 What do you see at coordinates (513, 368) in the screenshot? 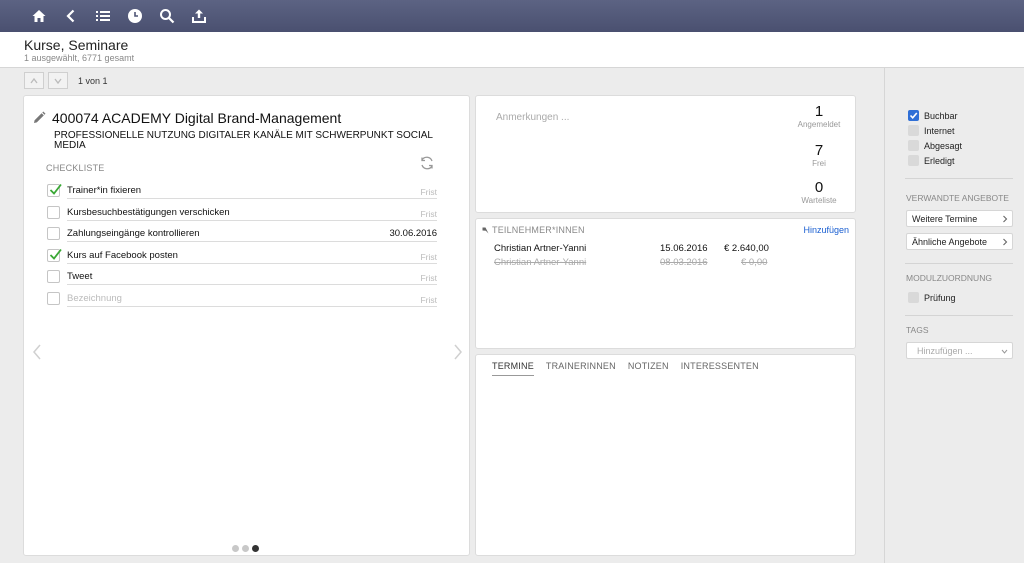
I see `tab-termine: TERMINE` at bounding box center [513, 368].